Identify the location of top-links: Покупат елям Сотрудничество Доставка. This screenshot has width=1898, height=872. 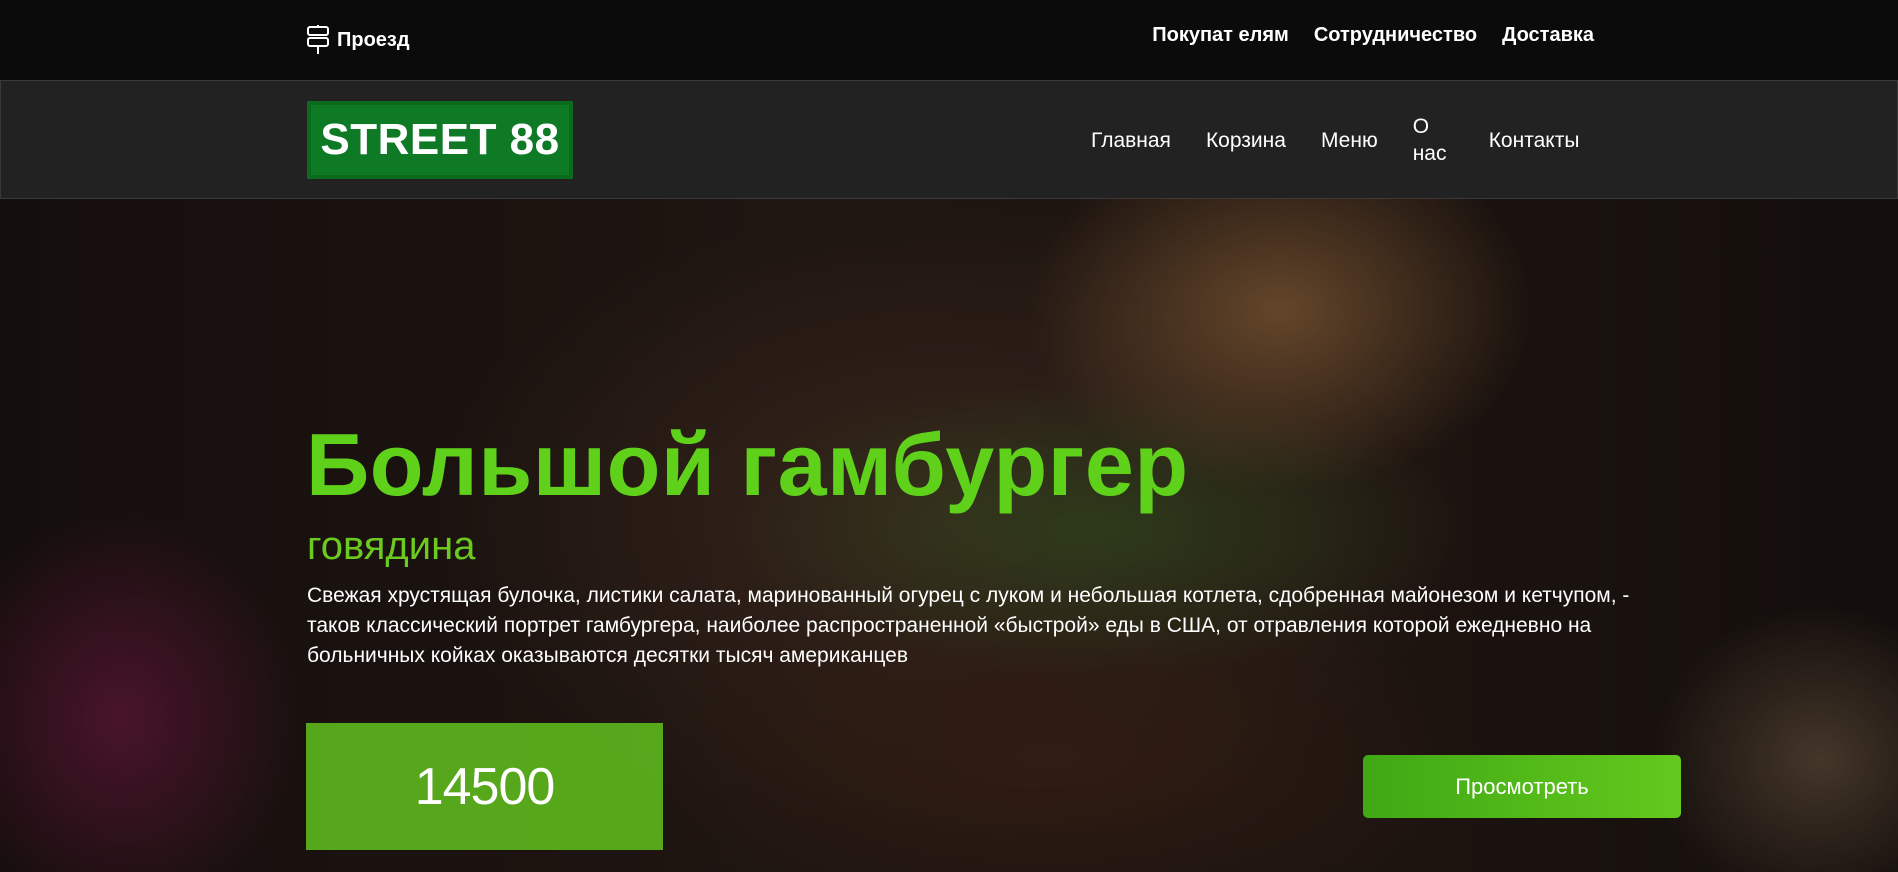
(1373, 35).